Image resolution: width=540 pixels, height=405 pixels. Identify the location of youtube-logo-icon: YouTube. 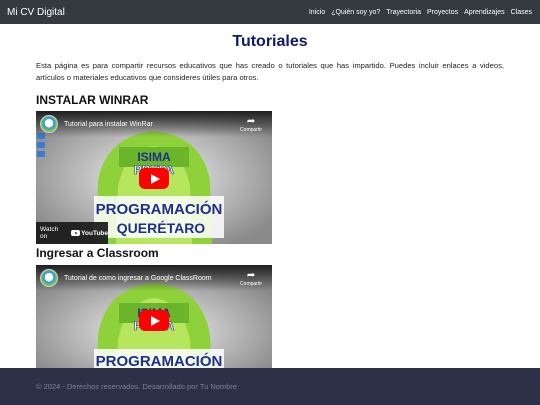
(89, 233).